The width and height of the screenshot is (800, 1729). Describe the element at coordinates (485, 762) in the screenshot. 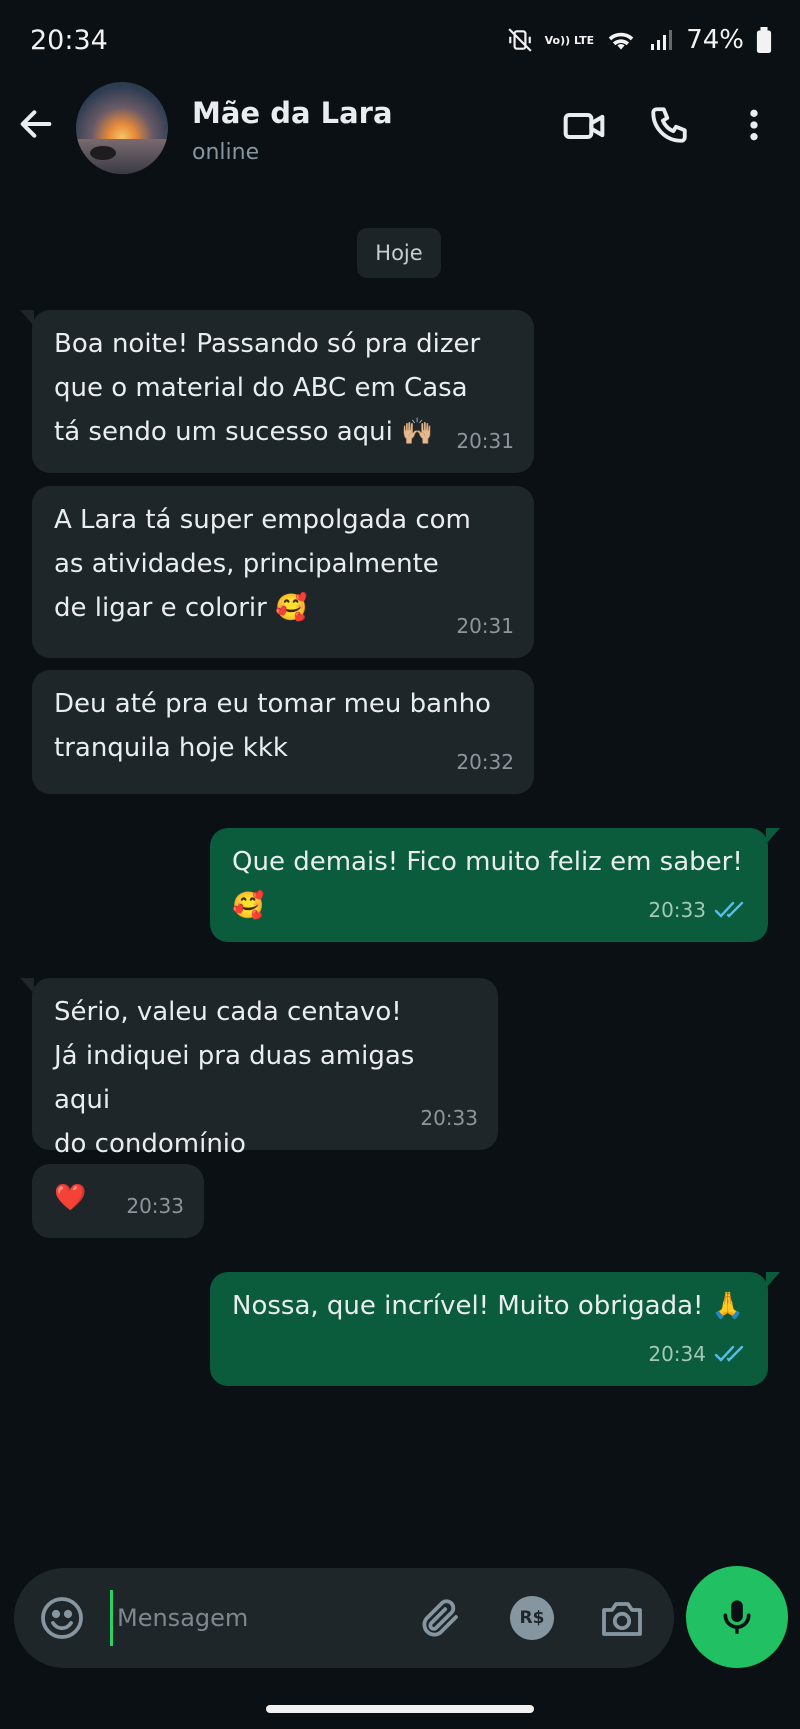

I see `message-time: 20:32` at that location.